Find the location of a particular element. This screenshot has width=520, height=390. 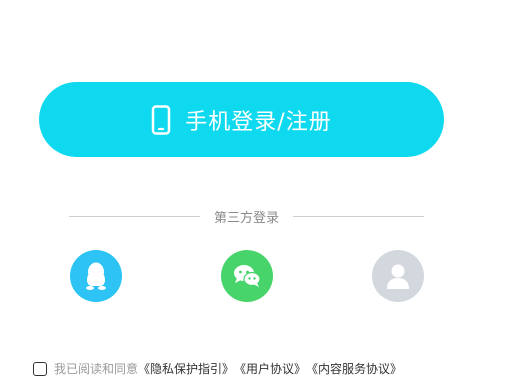

wechat-login-button is located at coordinates (247, 276).